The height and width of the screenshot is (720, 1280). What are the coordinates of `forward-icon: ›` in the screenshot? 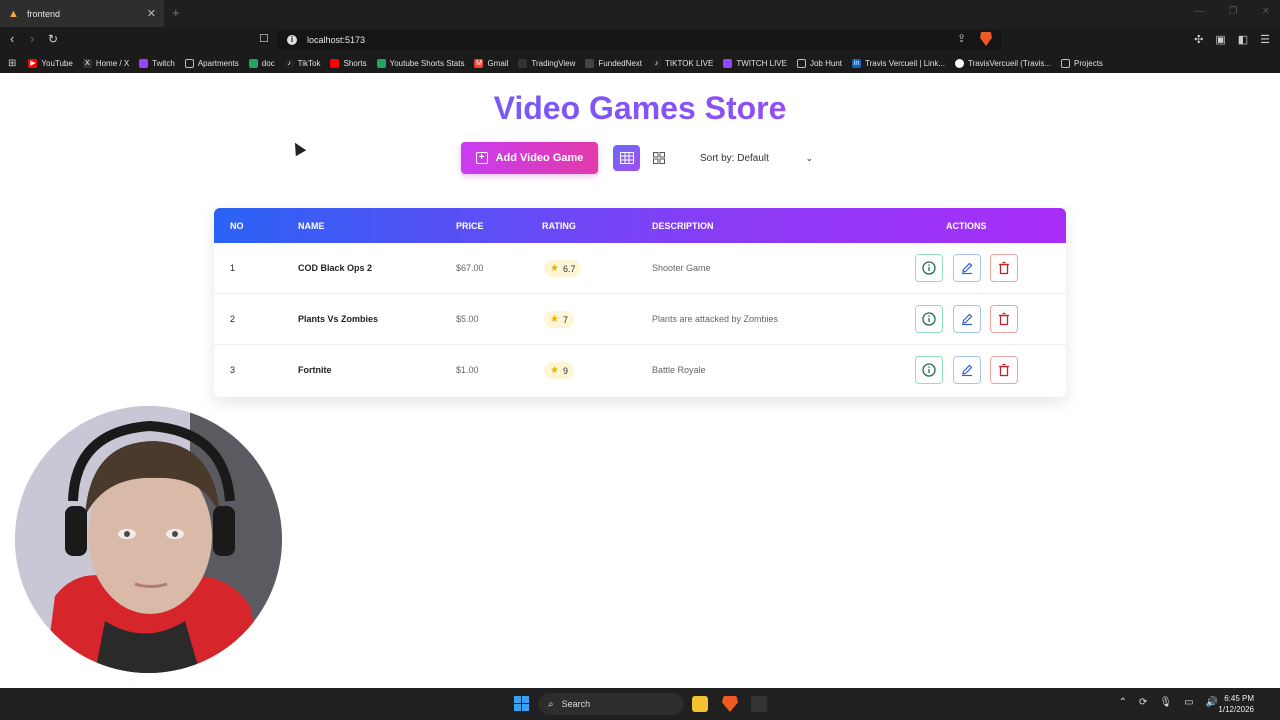 It's located at (32, 39).